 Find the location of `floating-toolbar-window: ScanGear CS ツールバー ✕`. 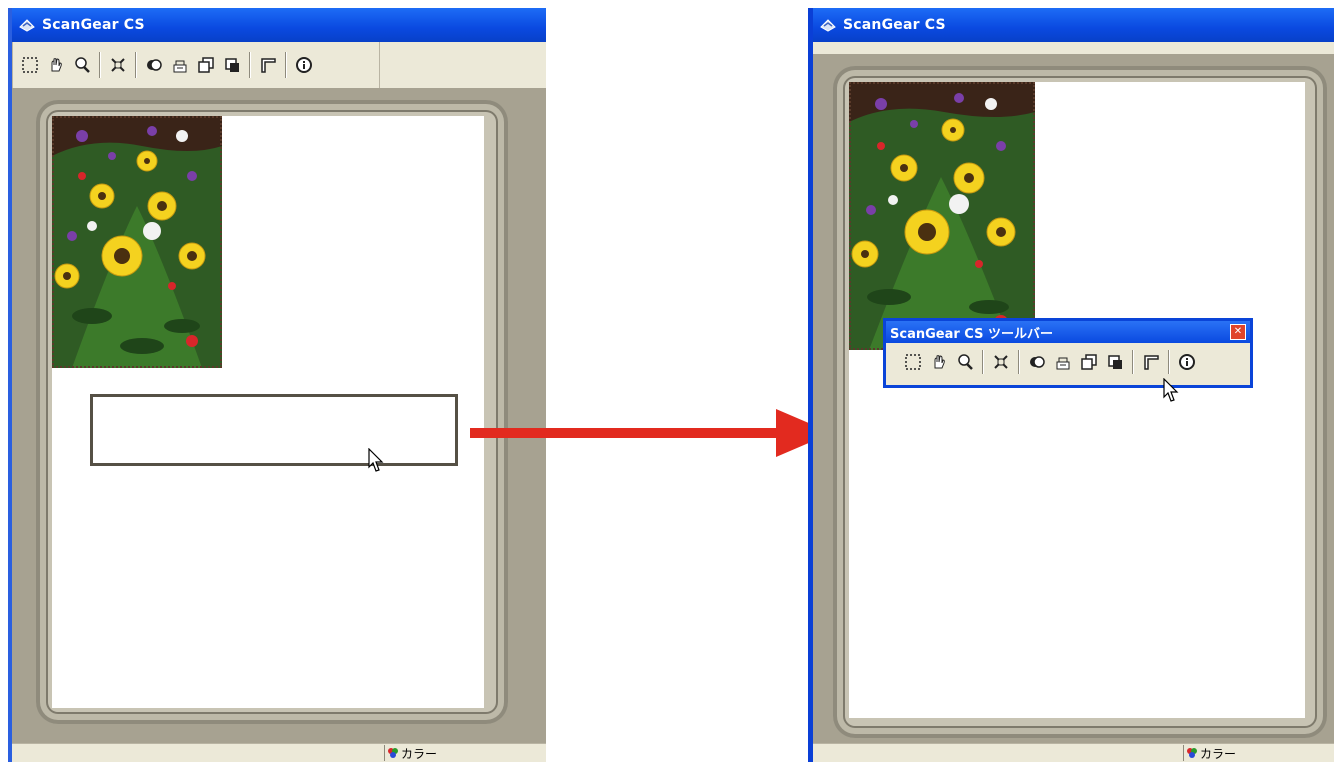

floating-toolbar-window: ScanGear CS ツールバー ✕ is located at coordinates (1068, 353).